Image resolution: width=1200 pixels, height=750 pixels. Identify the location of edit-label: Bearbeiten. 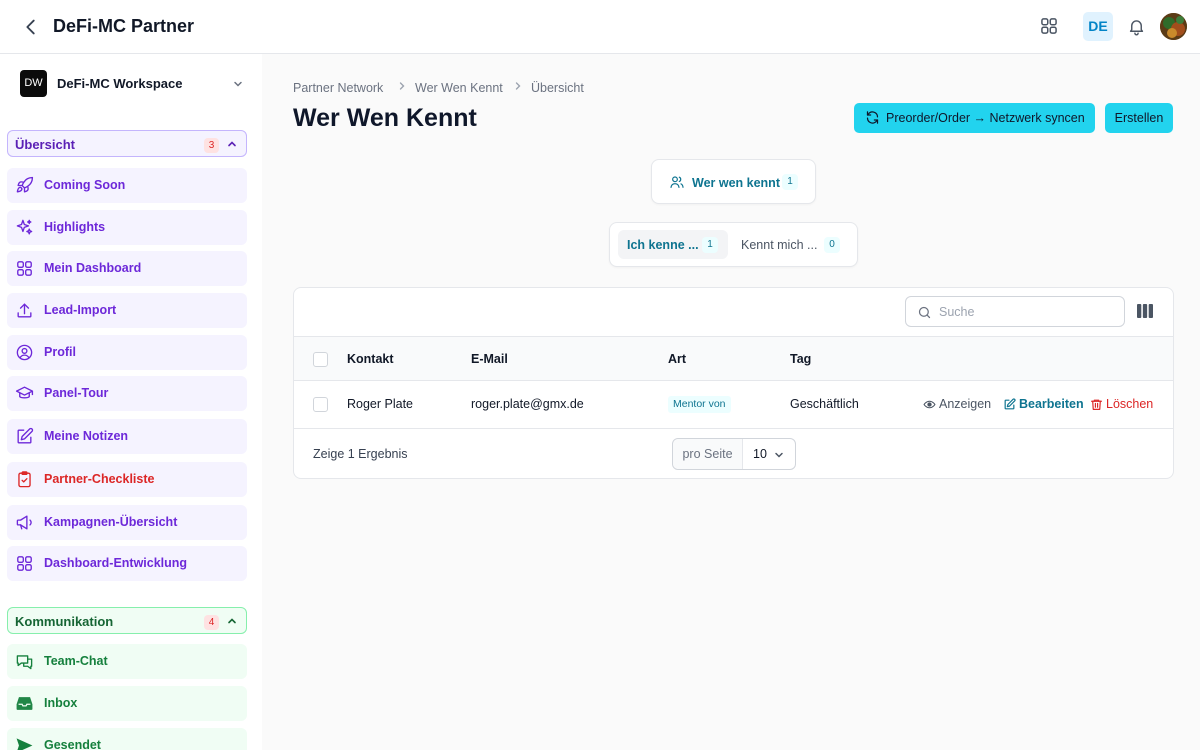
(1051, 404).